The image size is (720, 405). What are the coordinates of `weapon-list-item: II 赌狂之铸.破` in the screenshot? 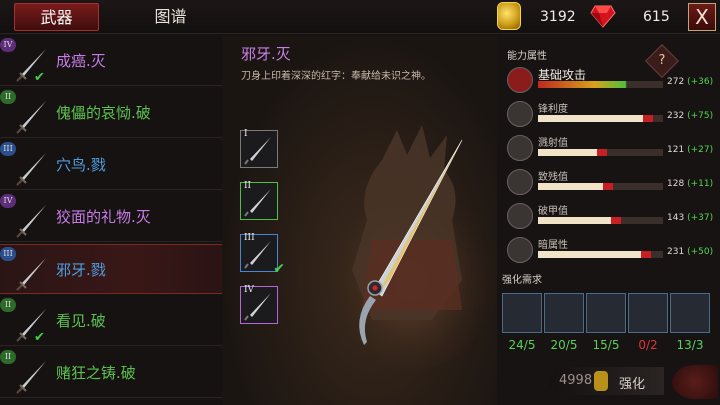 It's located at (111, 373).